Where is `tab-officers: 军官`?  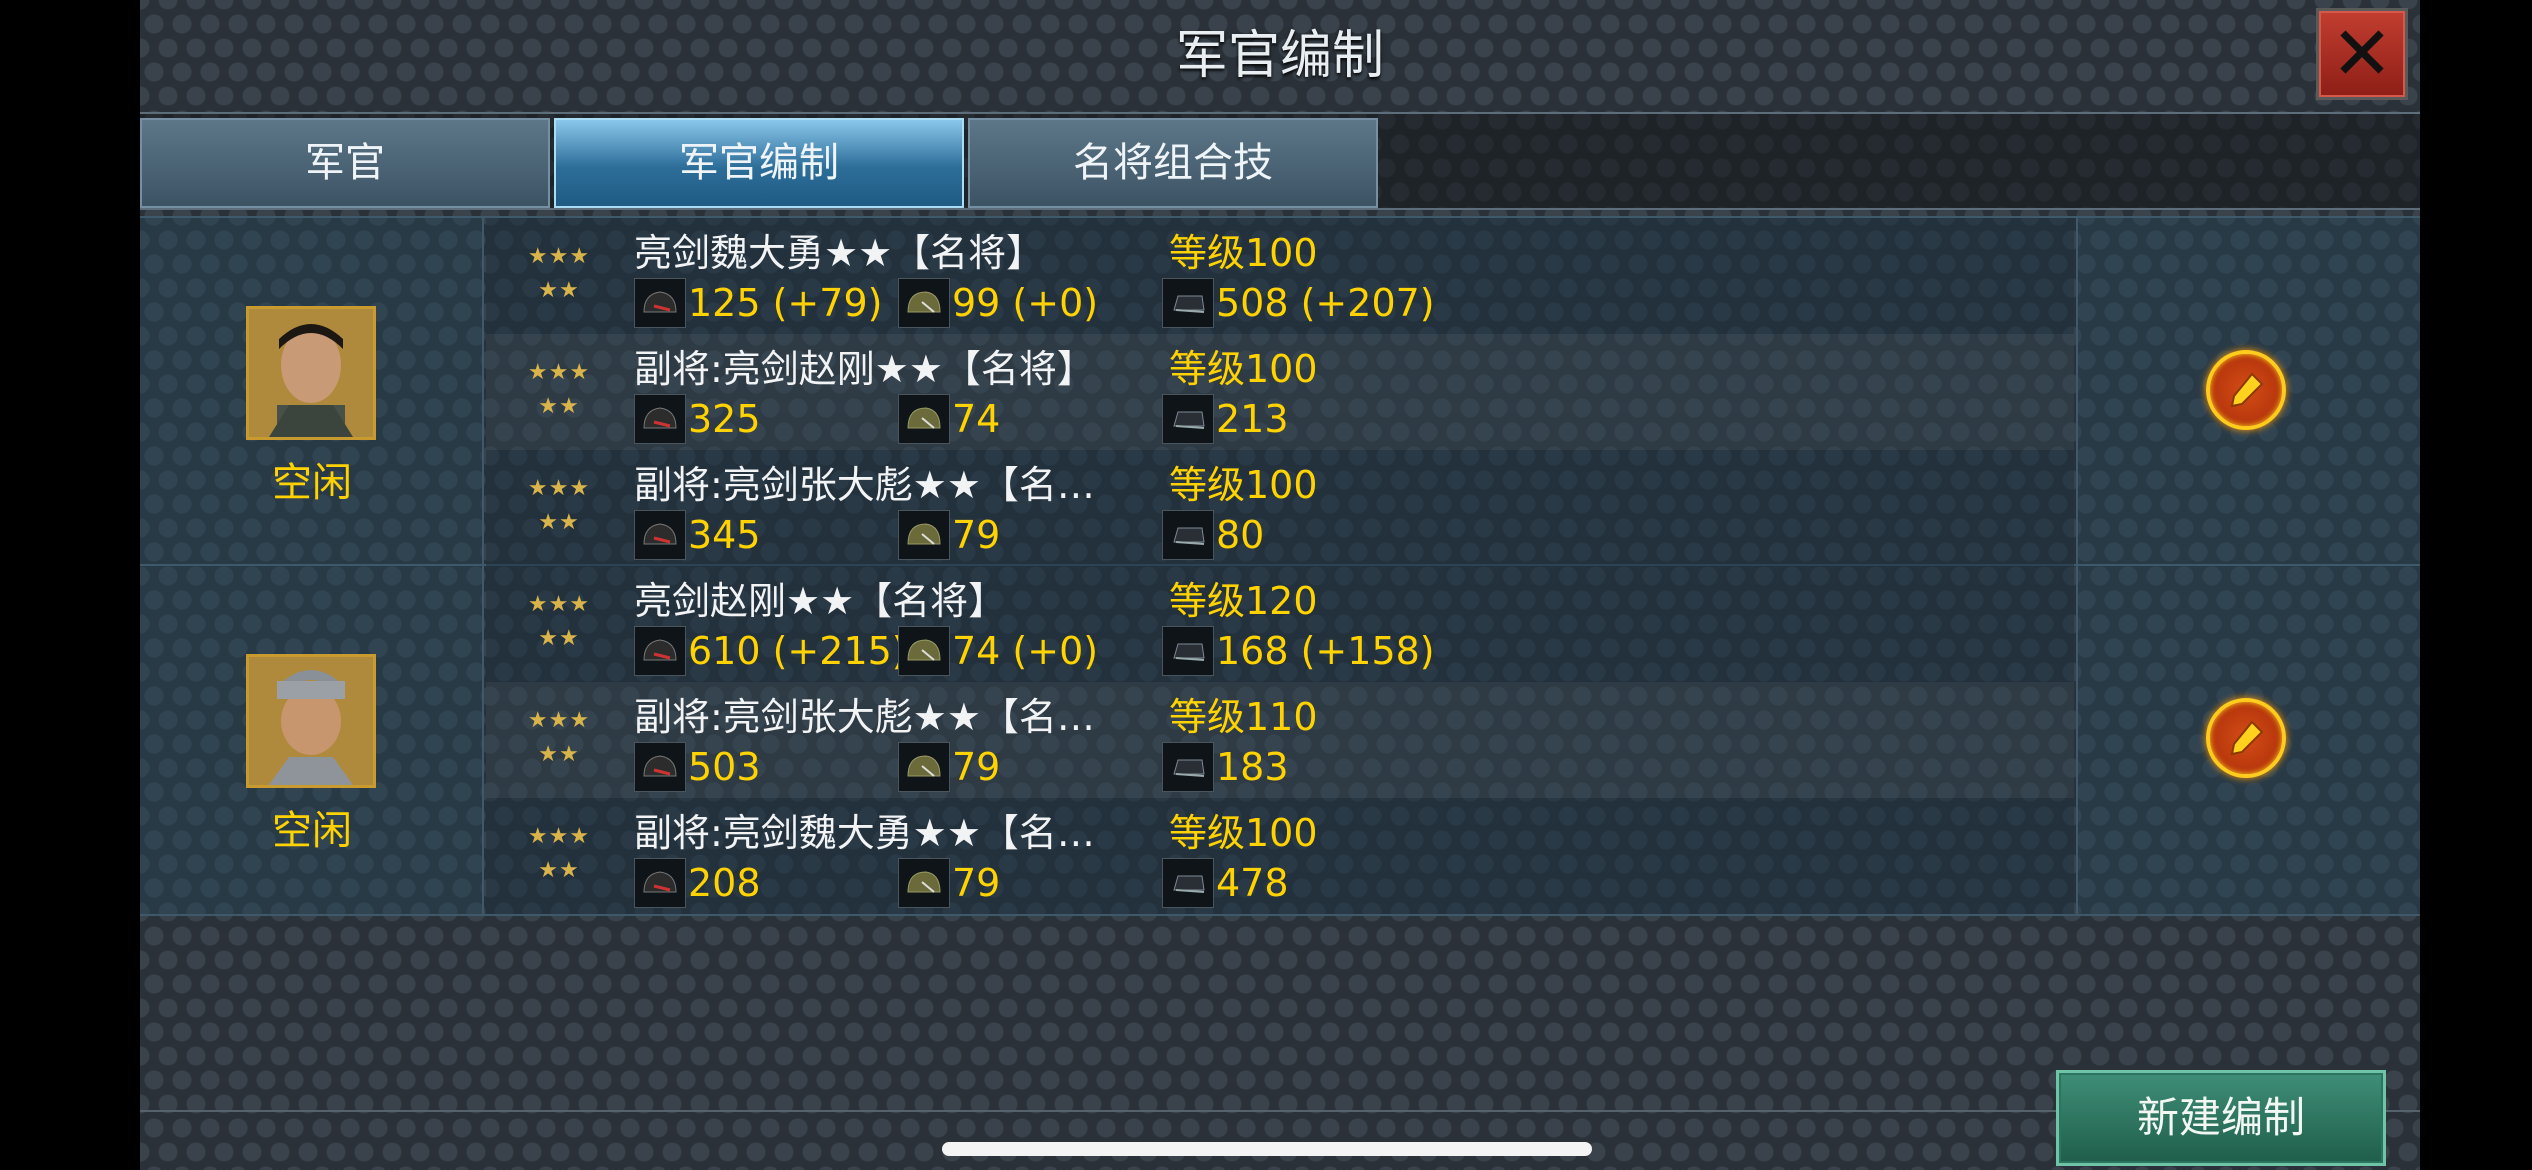 tab-officers: 军官 is located at coordinates (345, 163).